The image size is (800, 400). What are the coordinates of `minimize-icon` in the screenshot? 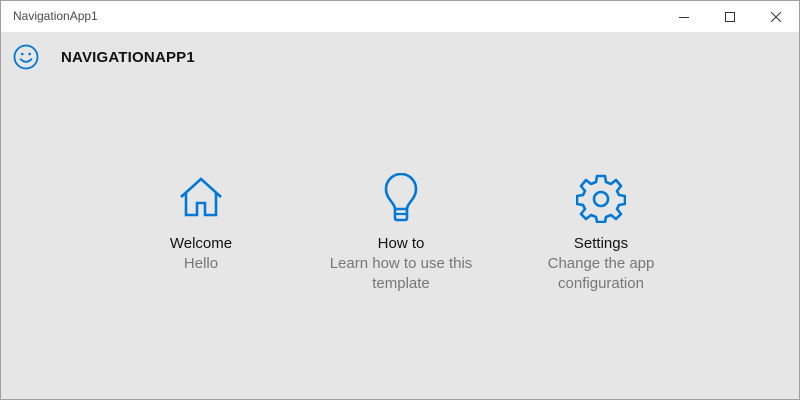 It's located at (684, 17).